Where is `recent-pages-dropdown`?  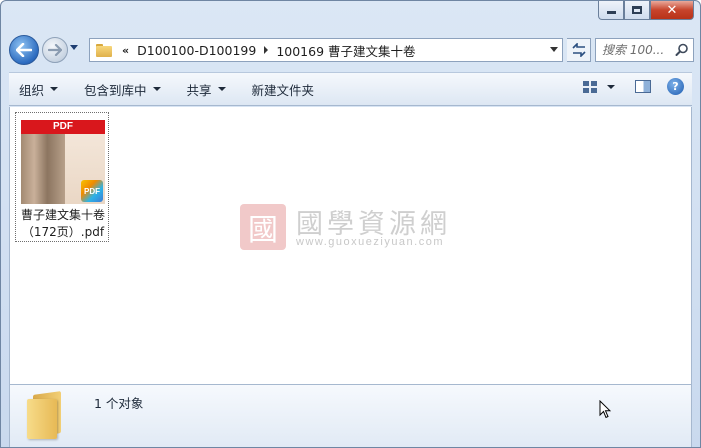
recent-pages-dropdown is located at coordinates (74, 47).